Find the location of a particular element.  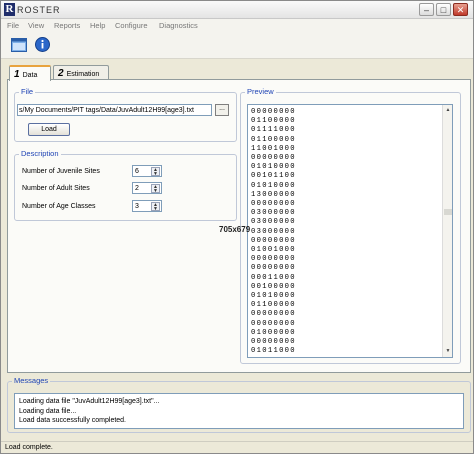

description-group-title: Description is located at coordinates (40, 153).